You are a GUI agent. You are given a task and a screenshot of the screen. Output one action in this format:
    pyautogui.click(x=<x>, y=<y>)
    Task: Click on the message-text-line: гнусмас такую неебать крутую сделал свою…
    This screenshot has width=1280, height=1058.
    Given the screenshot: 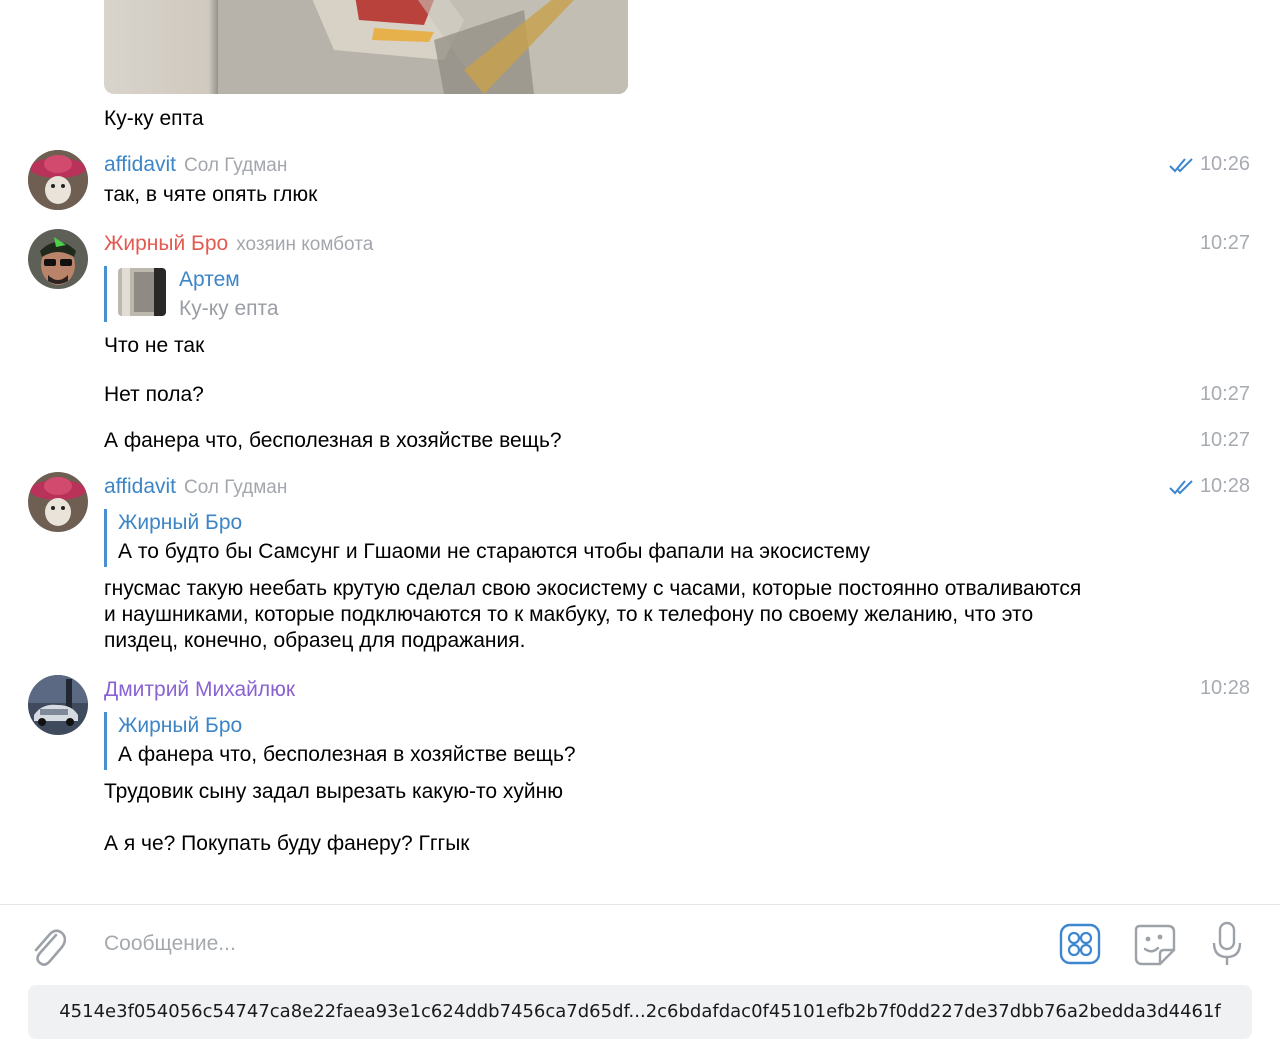 What is the action you would take?
    pyautogui.click(x=593, y=588)
    